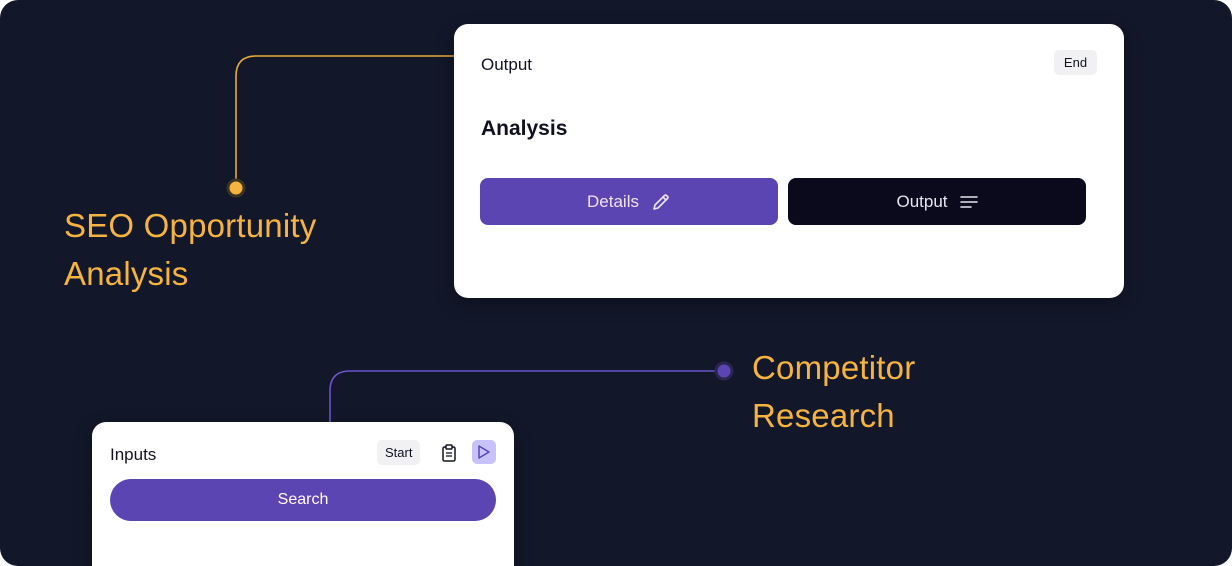 The image size is (1232, 566). Describe the element at coordinates (190, 249) in the screenshot. I see `seo-analysis-label: SEO Opportunity Analysis` at that location.